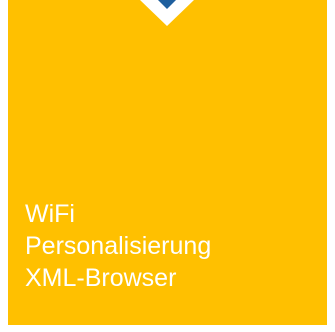  I want to click on feature-item-xml-browser: XML-Browser, so click(101, 278).